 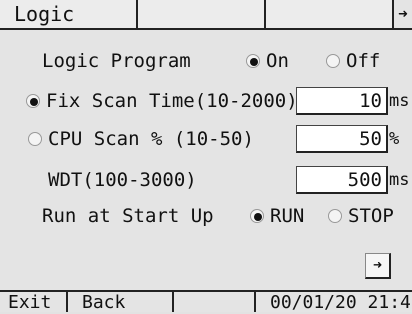 I want to click on cpu-scan-radio, so click(x=35, y=139).